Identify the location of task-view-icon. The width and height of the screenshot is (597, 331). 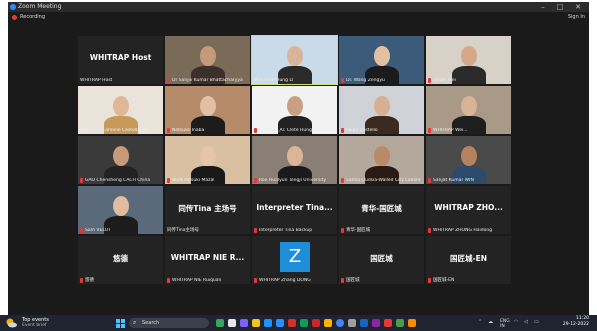
(232, 323).